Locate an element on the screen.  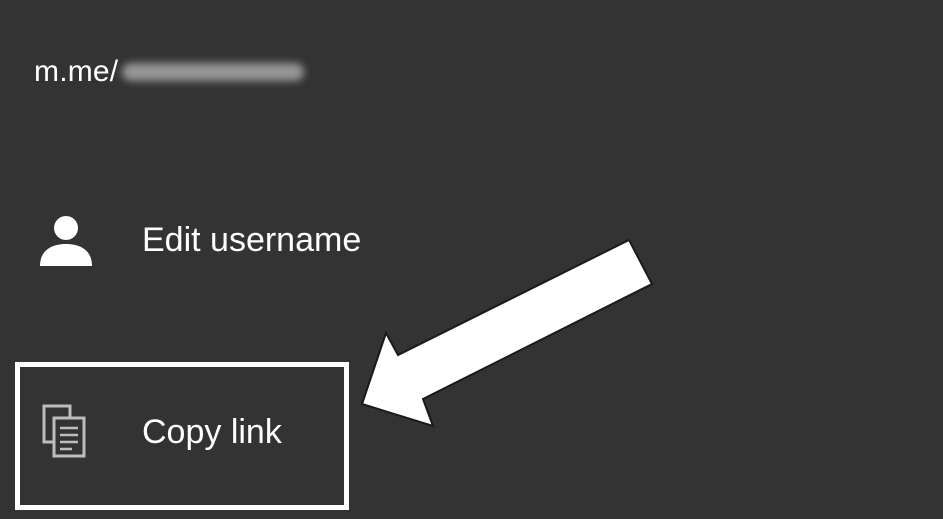
profile-link: m.me/ is located at coordinates (169, 72).